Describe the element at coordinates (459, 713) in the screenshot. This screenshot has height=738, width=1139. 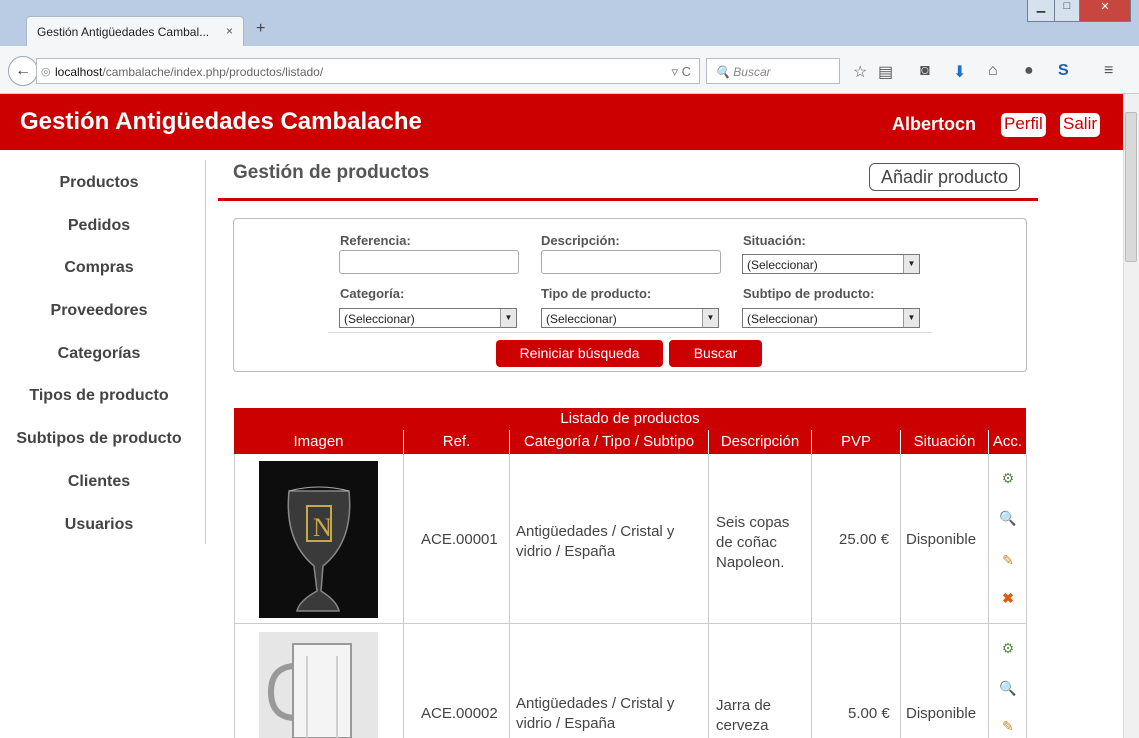
I see `row2-ref: ACE.00002` at that location.